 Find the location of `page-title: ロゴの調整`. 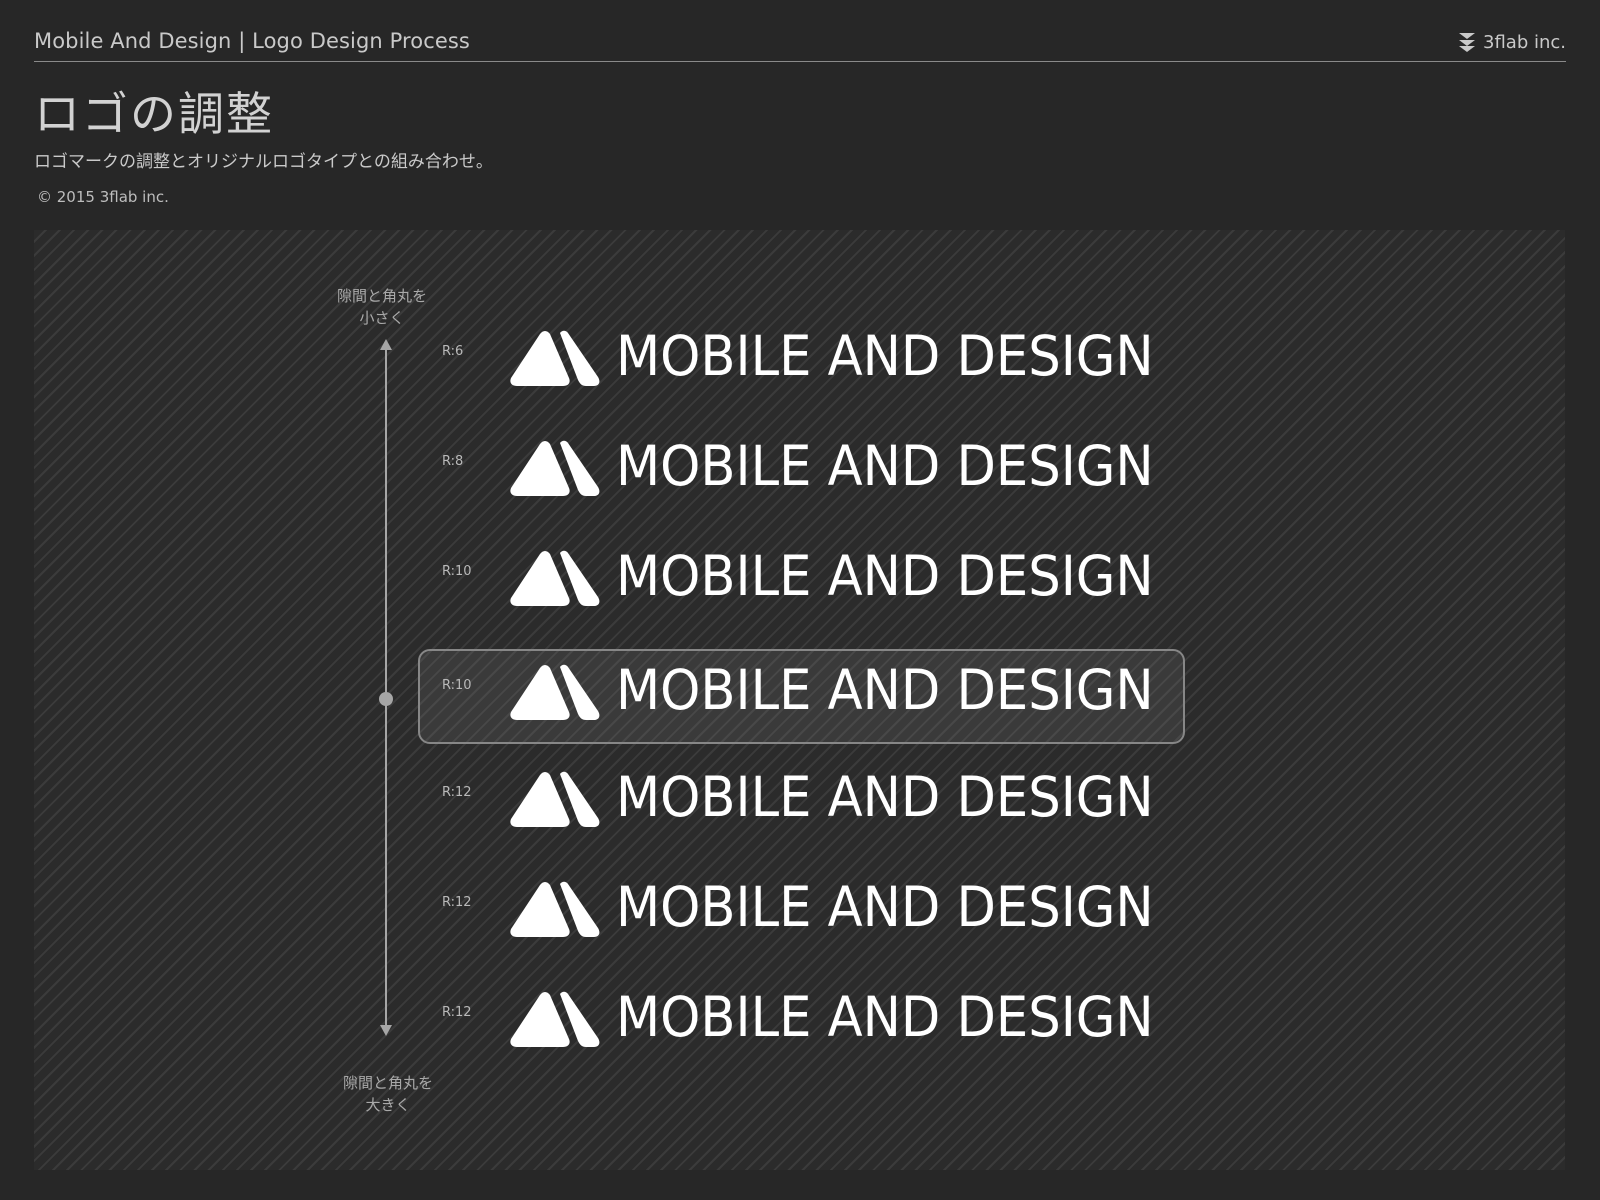

page-title: ロゴの調整 is located at coordinates (154, 114).